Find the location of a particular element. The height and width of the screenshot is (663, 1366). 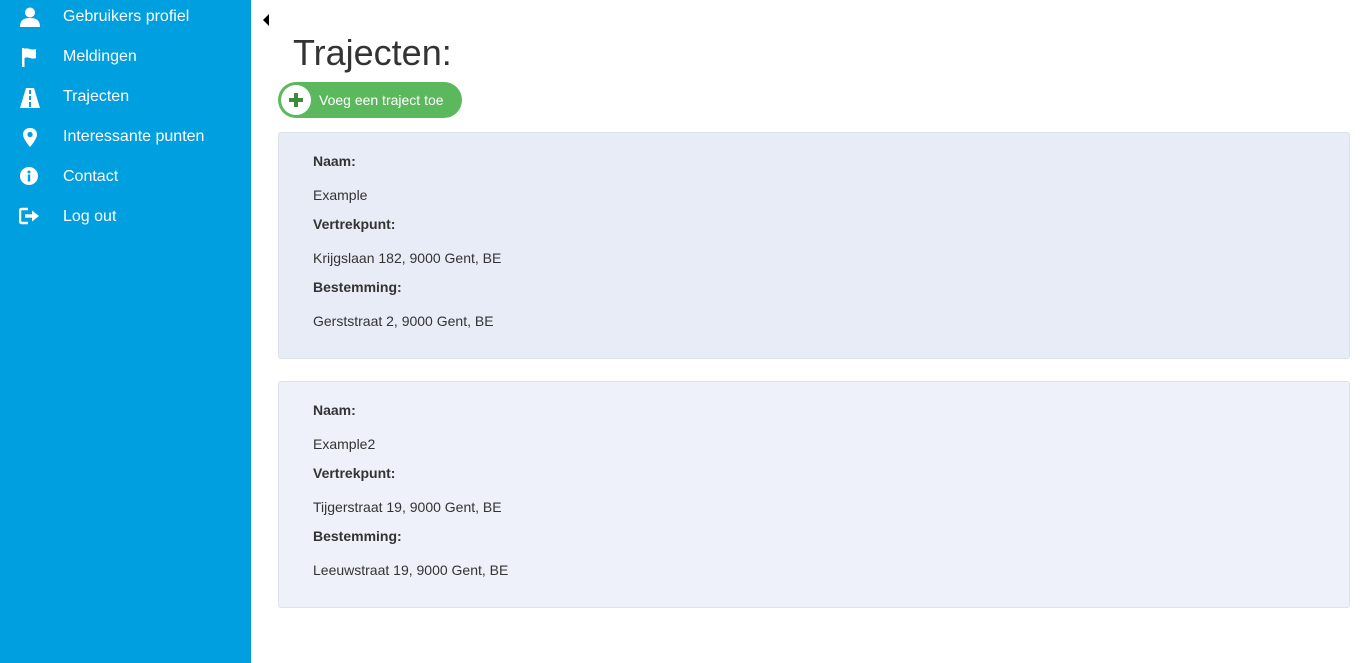

sidebar-item-label: Meldingen is located at coordinates (100, 56).